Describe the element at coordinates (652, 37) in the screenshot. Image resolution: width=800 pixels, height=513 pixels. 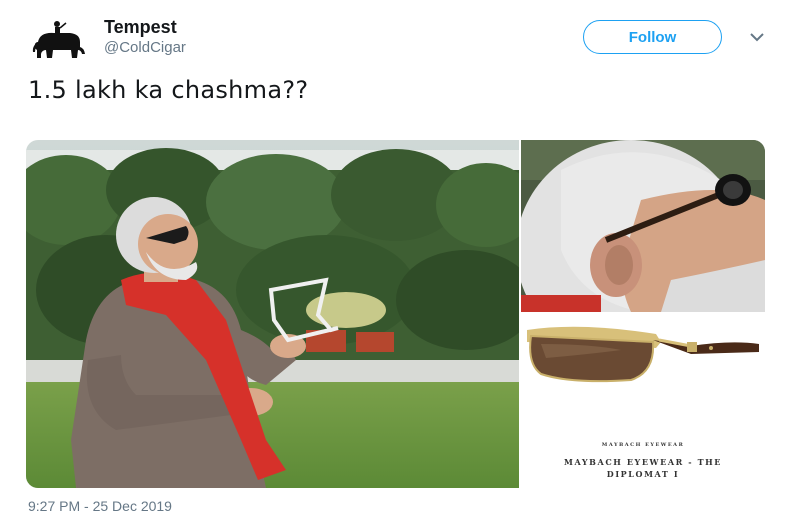
I see `follow-button: Follow` at that location.